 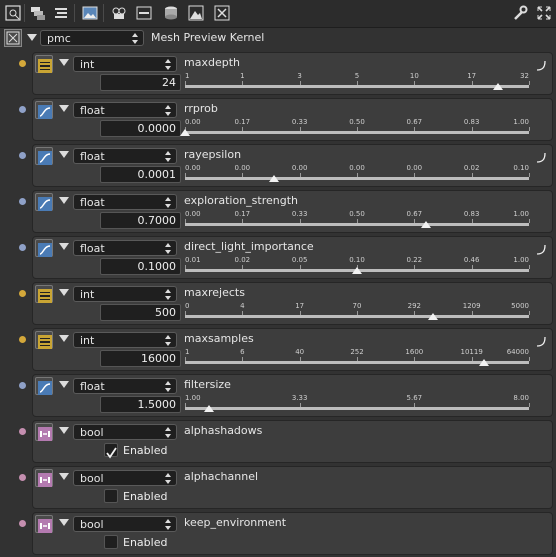 What do you see at coordinates (140, 358) in the screenshot?
I see `param-value-field: 16000` at bounding box center [140, 358].